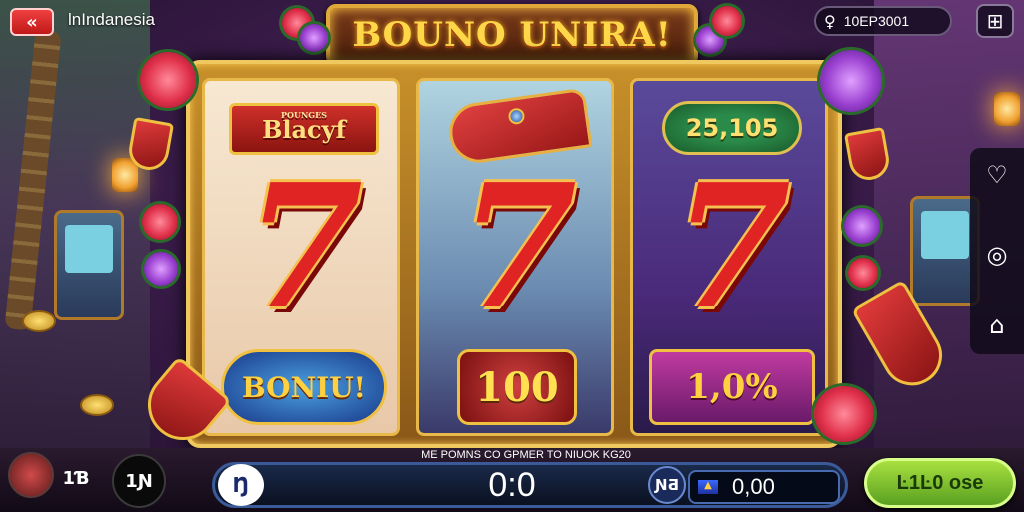 The image size is (1024, 512). I want to click on game-title: BOUNO UNIRA!, so click(512, 35).